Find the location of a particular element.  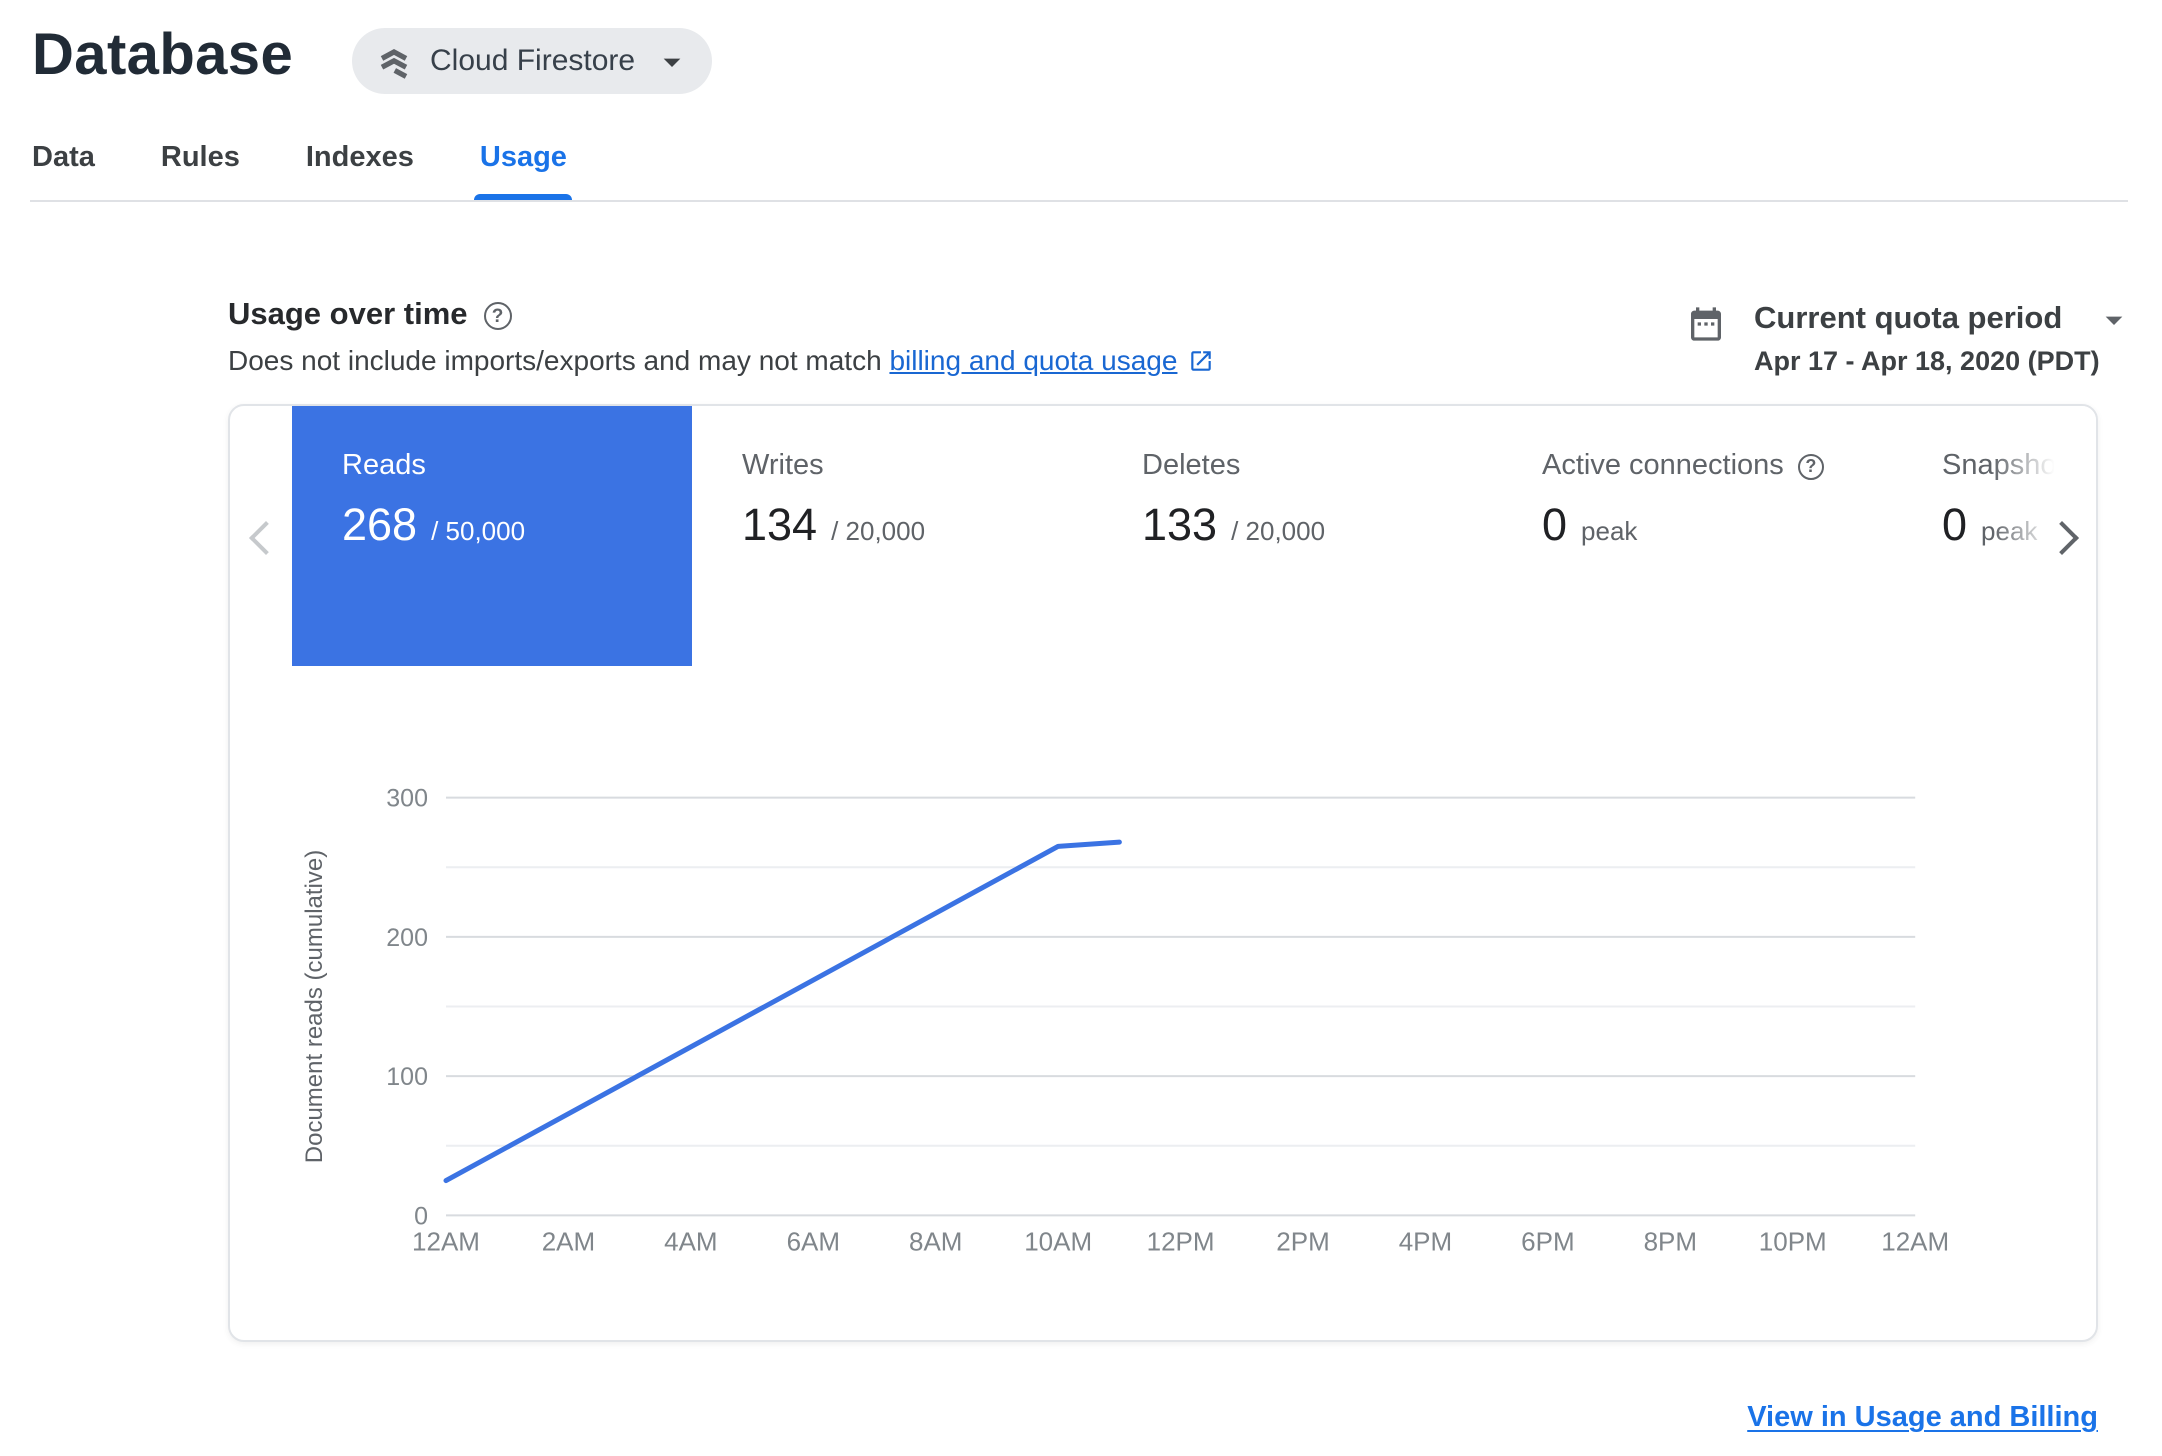

chevron-right-icon is located at coordinates (2062, 538).